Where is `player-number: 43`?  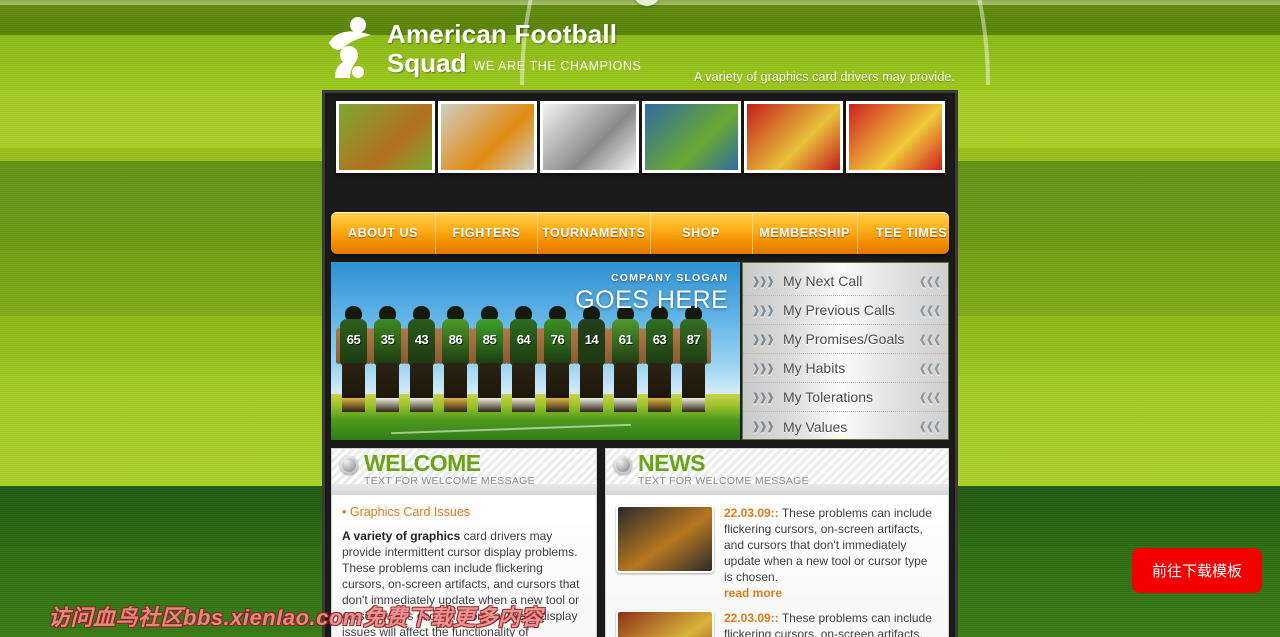 player-number: 43 is located at coordinates (421, 339).